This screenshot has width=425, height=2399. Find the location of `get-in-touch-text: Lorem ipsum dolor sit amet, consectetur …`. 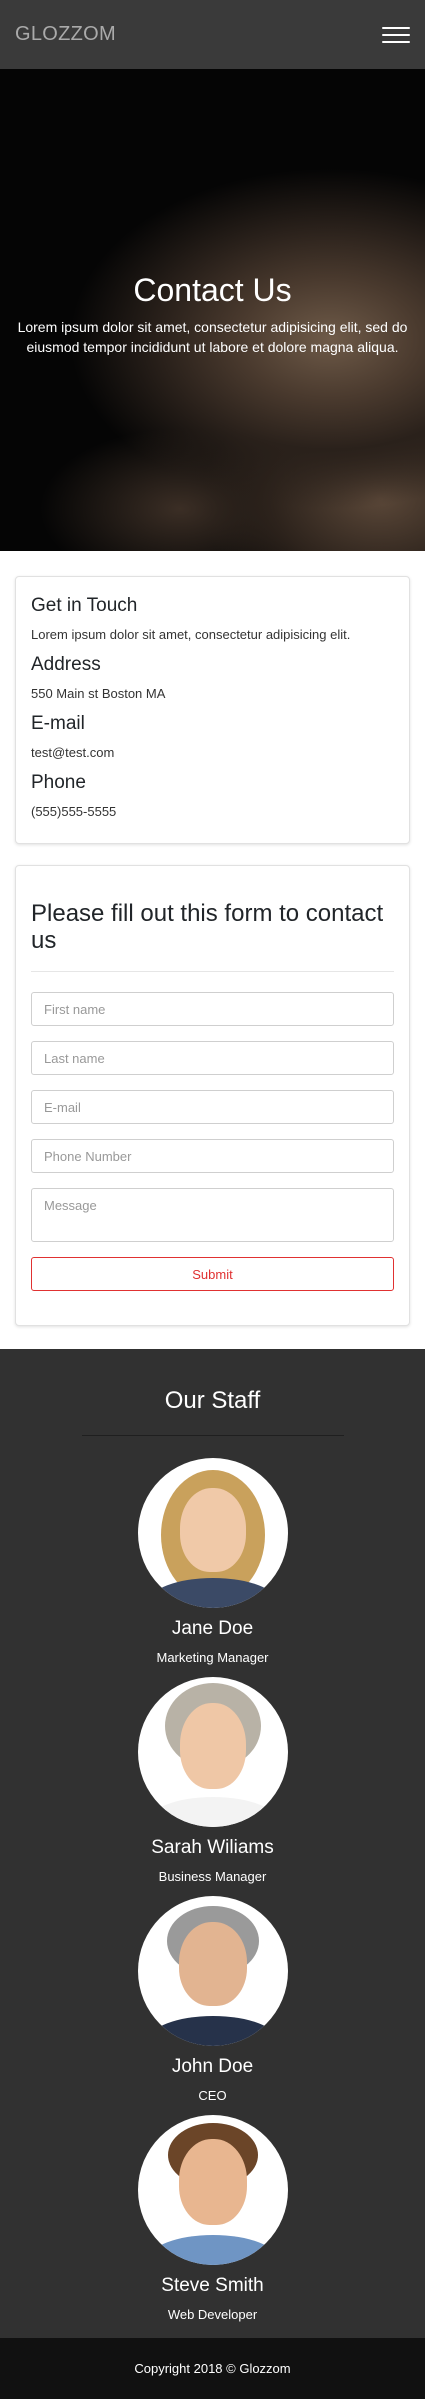

get-in-touch-text: Lorem ipsum dolor sit amet, consectetur … is located at coordinates (191, 634).